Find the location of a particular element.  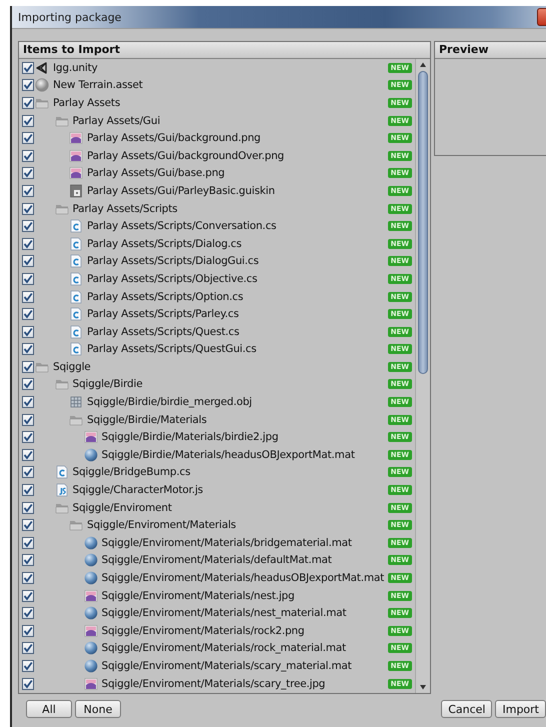

panel-header: Items to Import is located at coordinates (224, 50).